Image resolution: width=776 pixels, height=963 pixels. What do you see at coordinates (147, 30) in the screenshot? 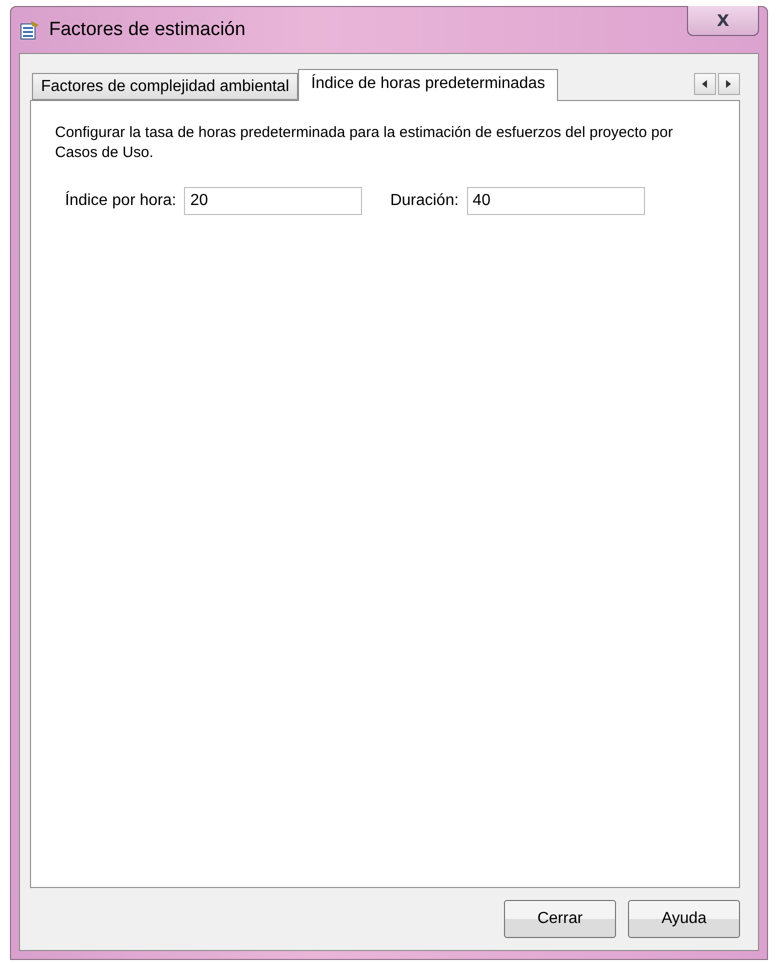
I see `window-title: Factores de estimación` at bounding box center [147, 30].